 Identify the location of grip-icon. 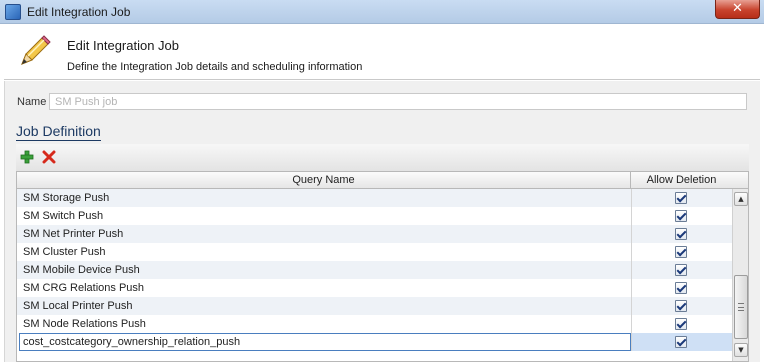
(741, 307).